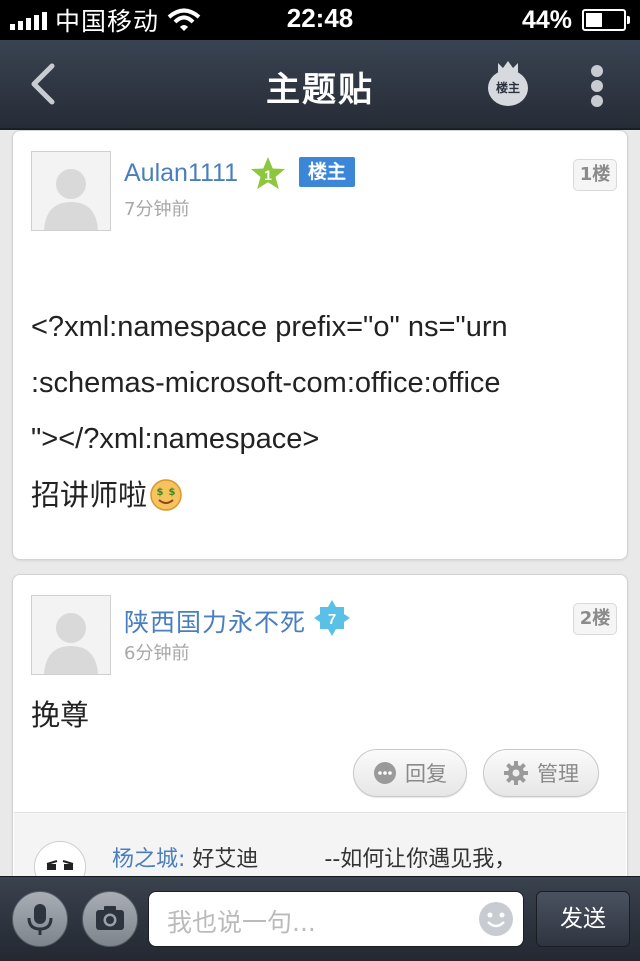  What do you see at coordinates (508, 88) in the screenshot?
I see `owner-only-label: 楼主` at bounding box center [508, 88].